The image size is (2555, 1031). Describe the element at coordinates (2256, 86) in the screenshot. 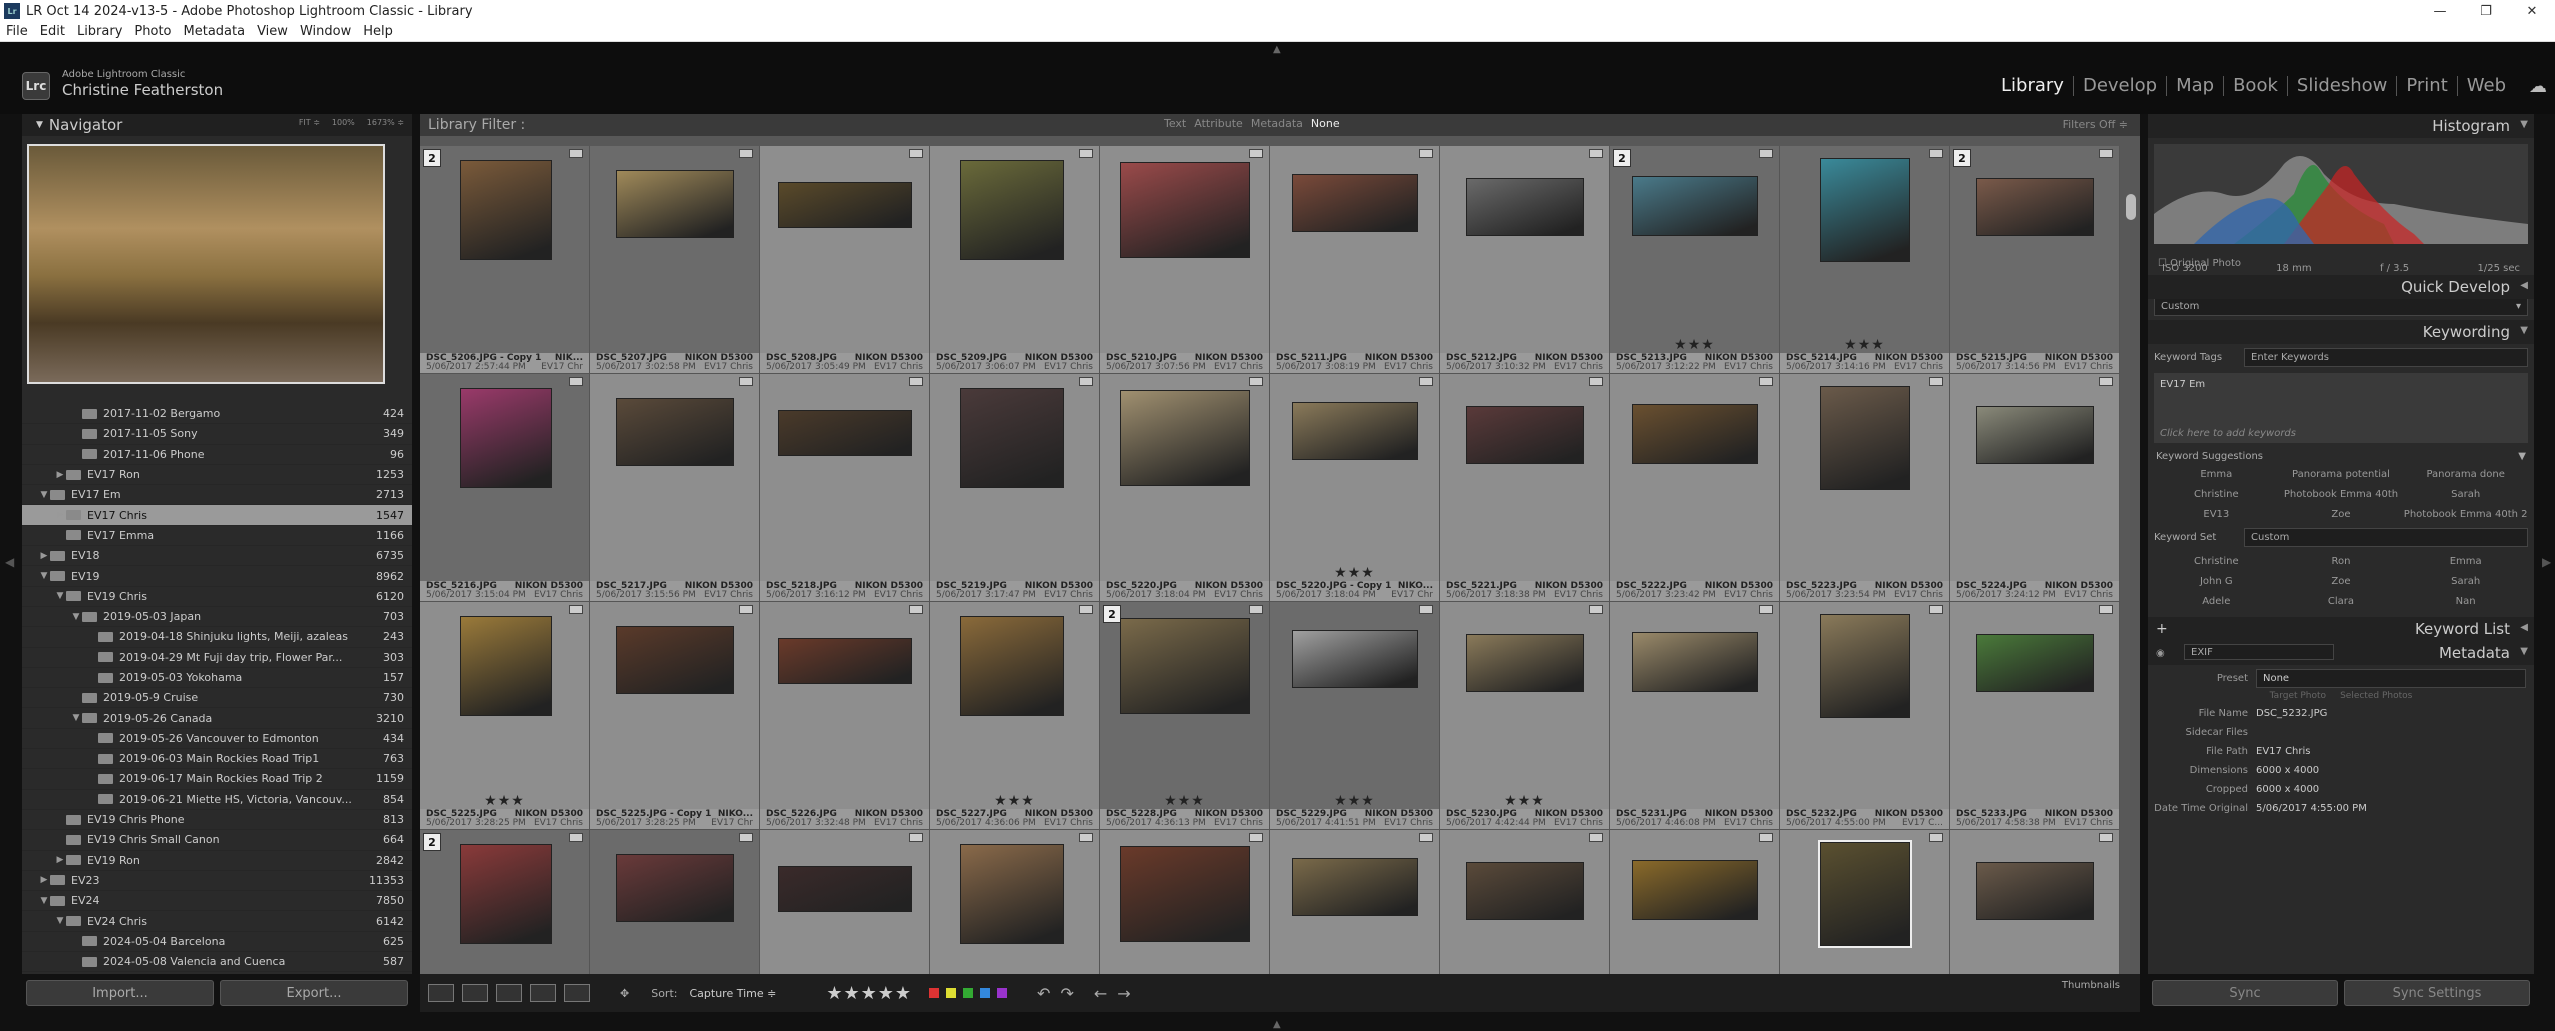

I see `module-book: Book` at that location.